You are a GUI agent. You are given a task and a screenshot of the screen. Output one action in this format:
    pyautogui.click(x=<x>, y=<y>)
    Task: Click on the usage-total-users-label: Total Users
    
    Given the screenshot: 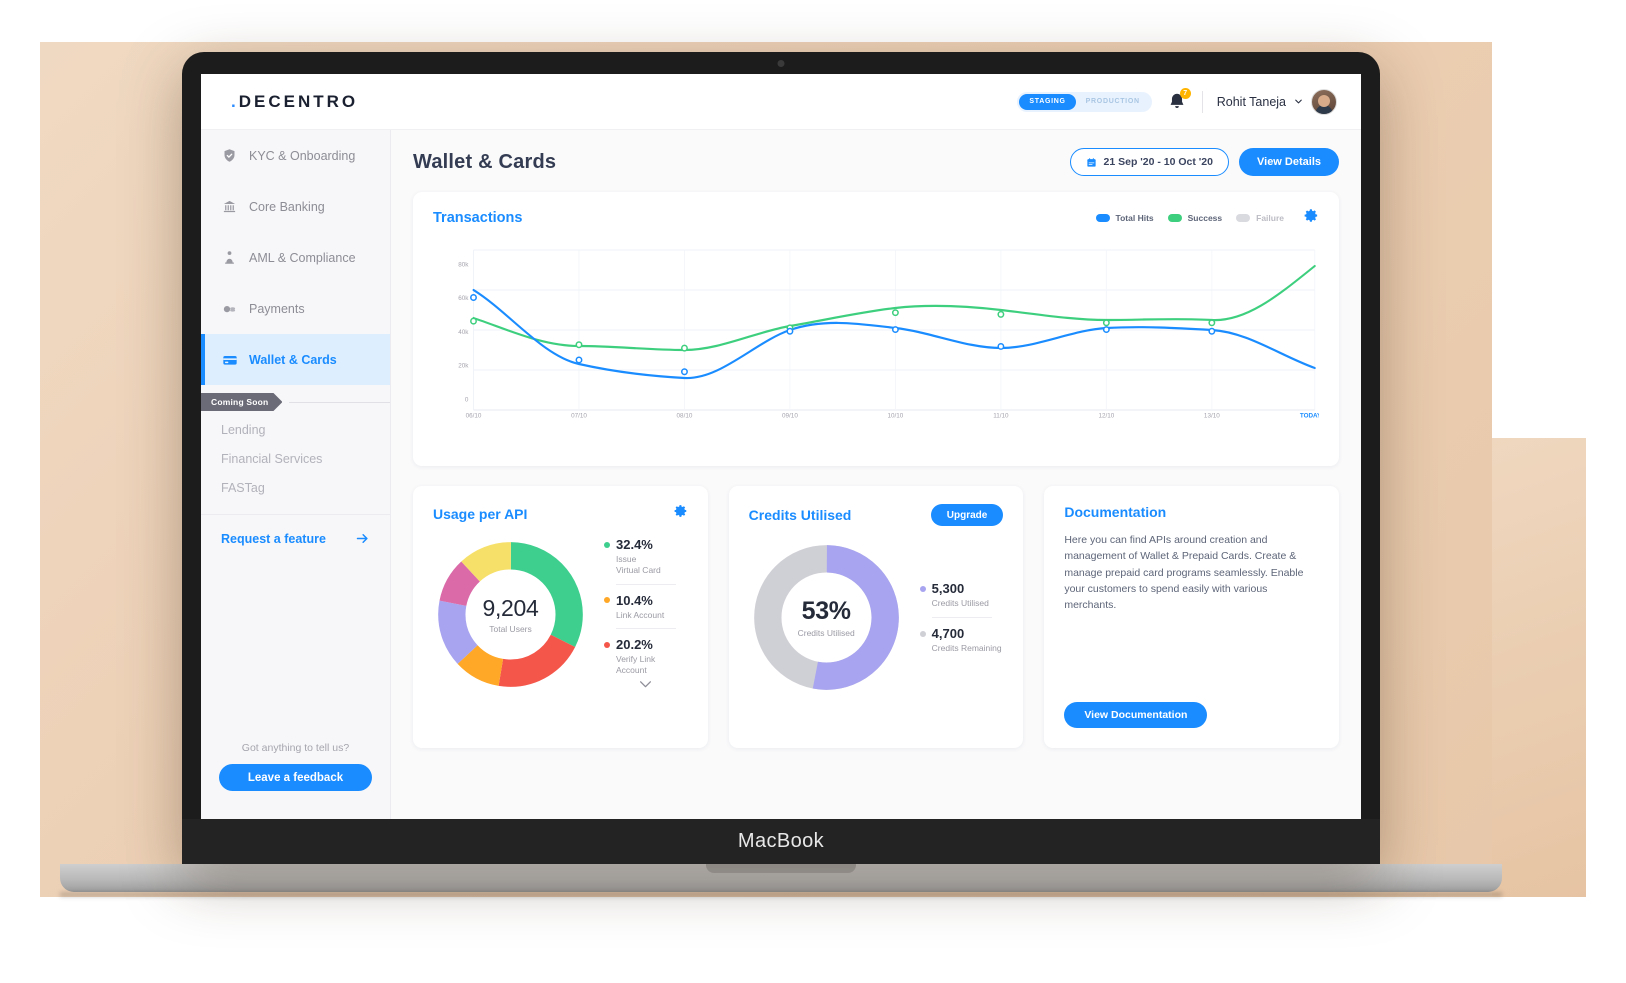 What is the action you would take?
    pyautogui.click(x=510, y=629)
    